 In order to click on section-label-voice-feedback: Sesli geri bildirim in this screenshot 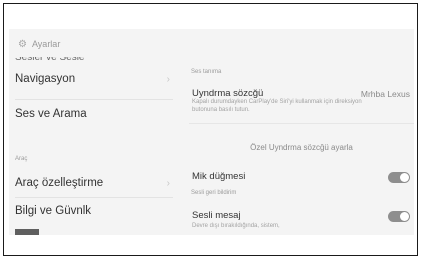, I will do `click(214, 193)`.